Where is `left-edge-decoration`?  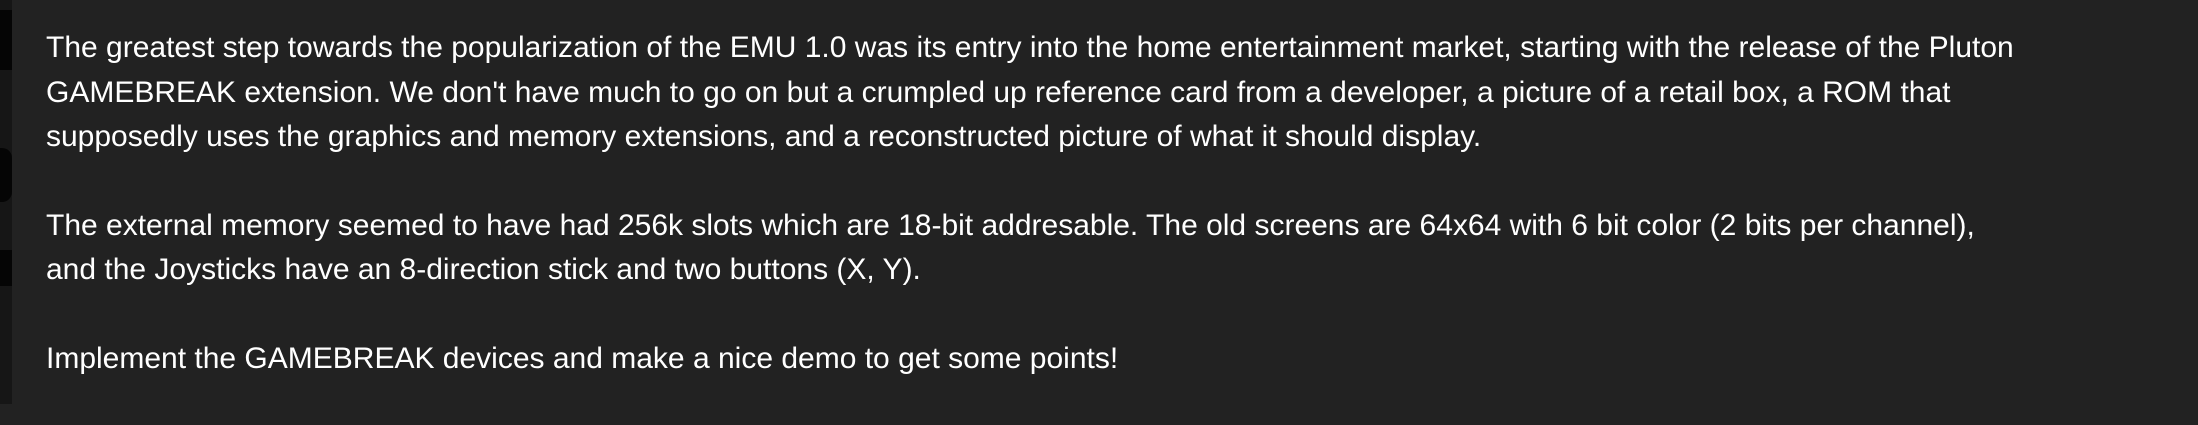
left-edge-decoration is located at coordinates (6, 202).